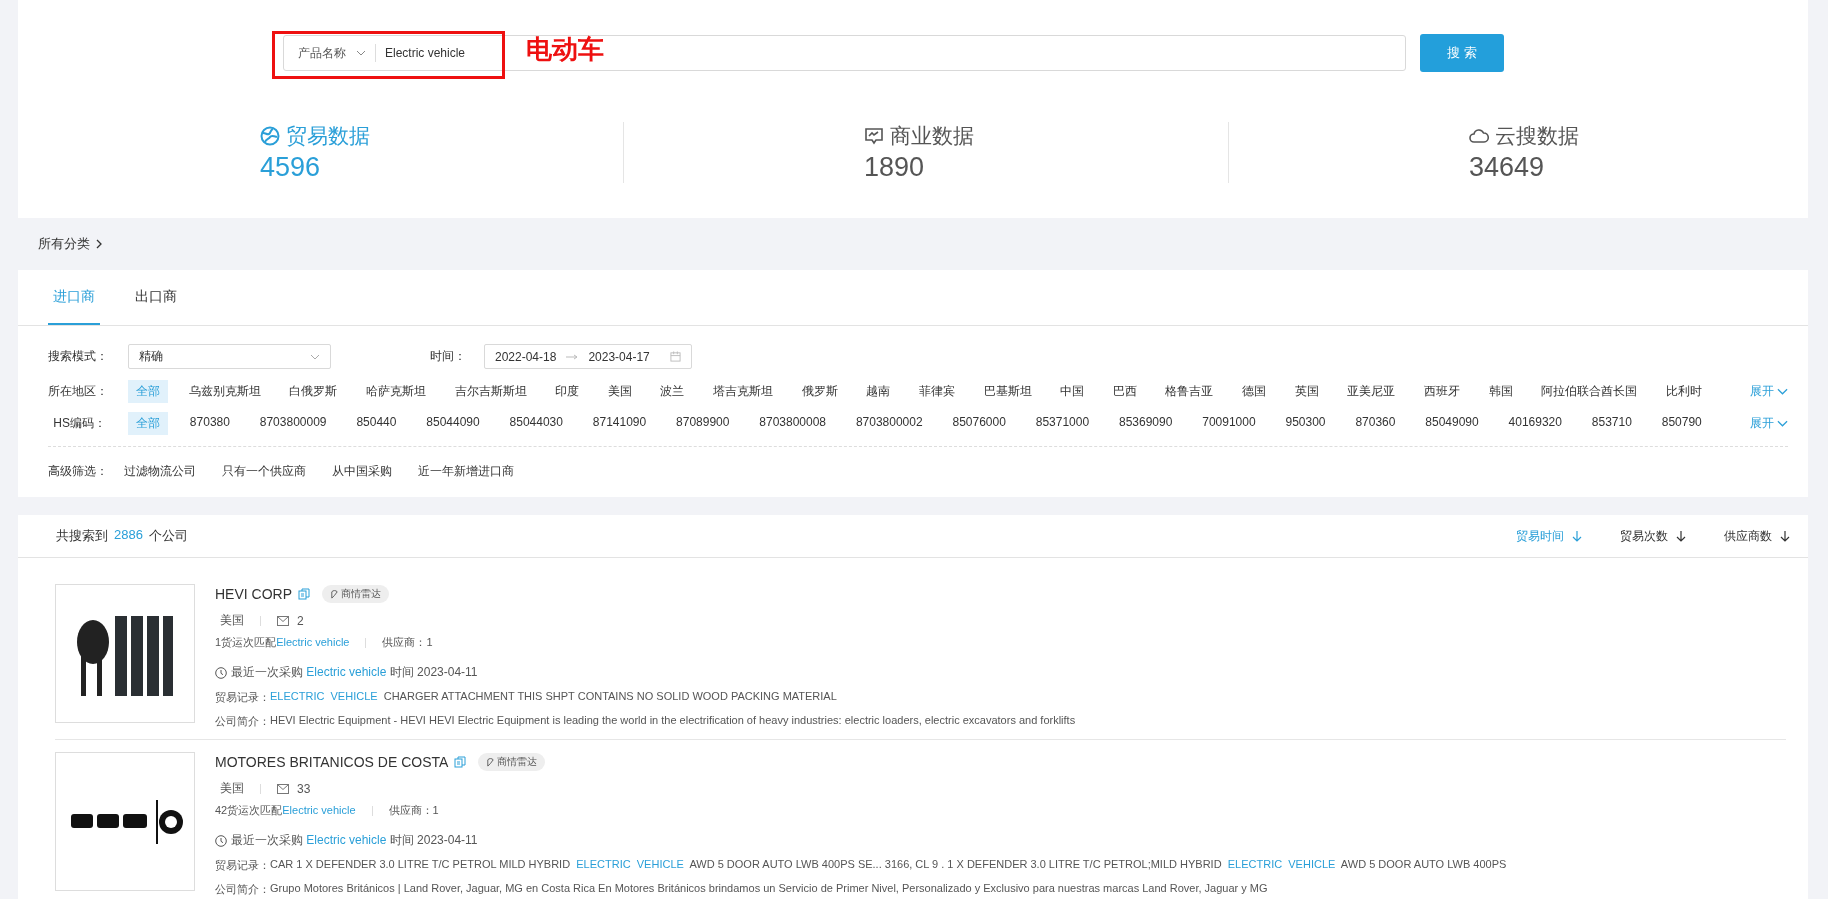 This screenshot has width=1828, height=899. I want to click on company-name: HEVI CORP, so click(253, 594).